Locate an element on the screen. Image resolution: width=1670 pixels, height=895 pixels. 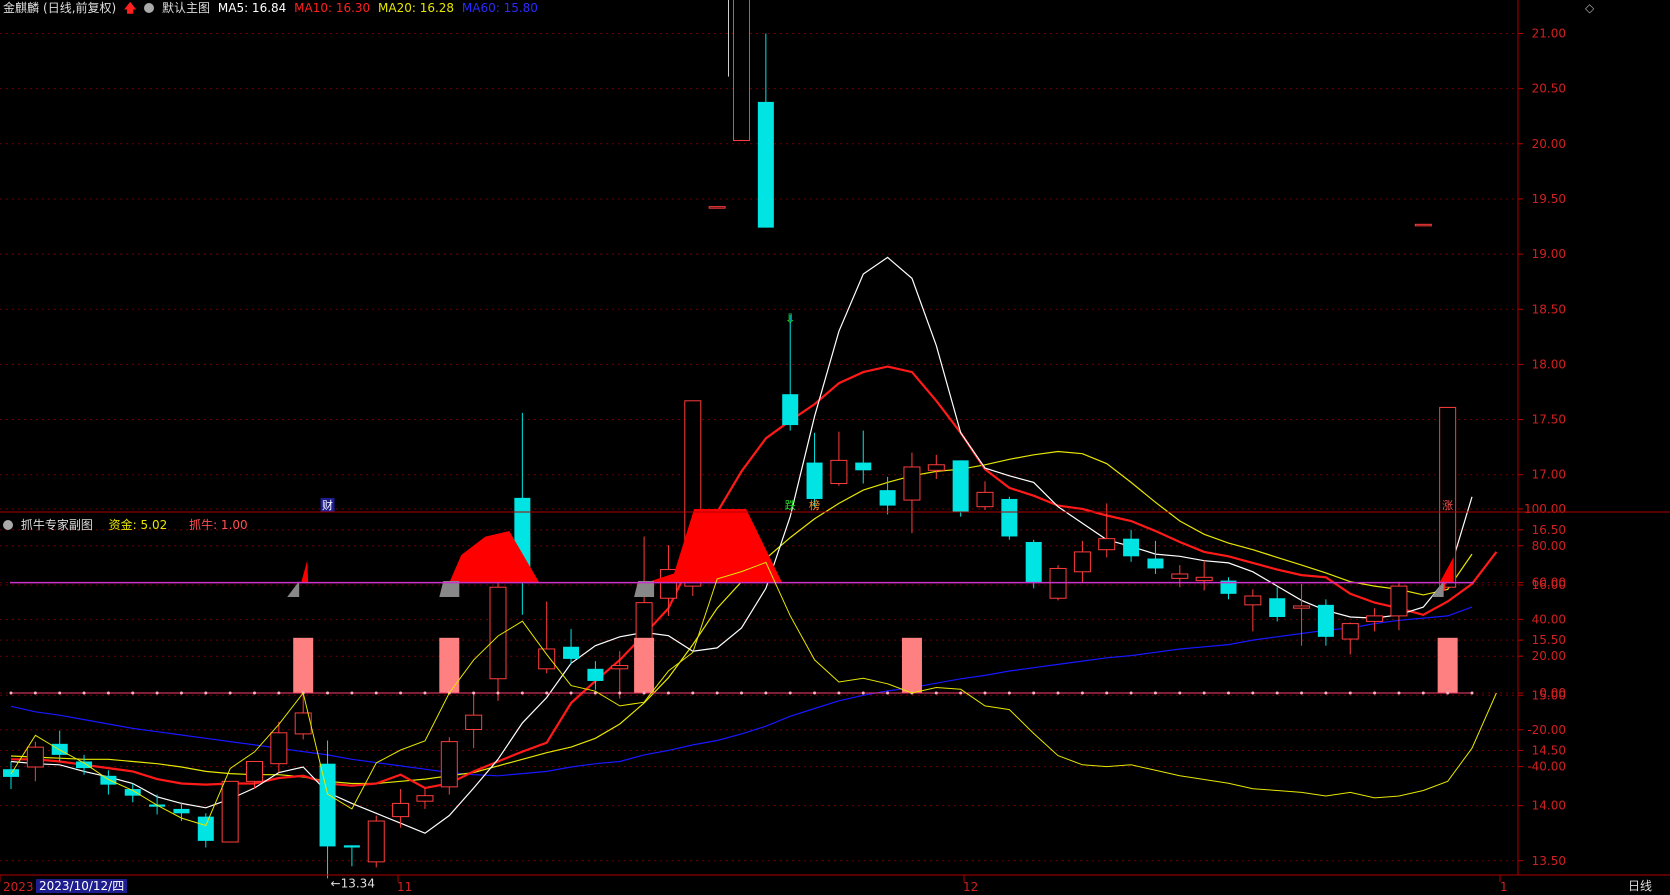
price-tick-label: 13.50 is located at coordinates (1549, 861).